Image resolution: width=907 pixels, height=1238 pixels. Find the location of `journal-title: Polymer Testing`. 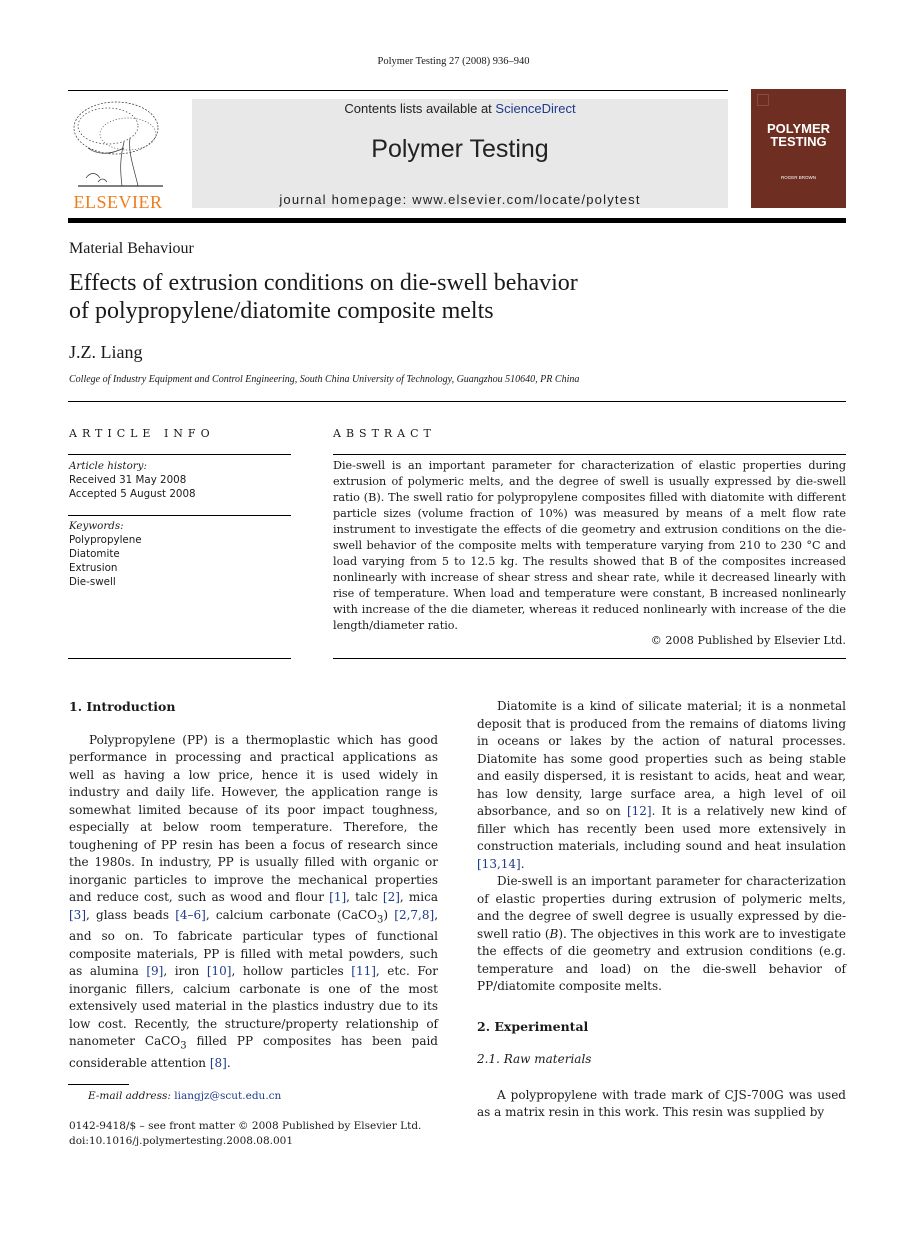

journal-title: Polymer Testing is located at coordinates (460, 149).